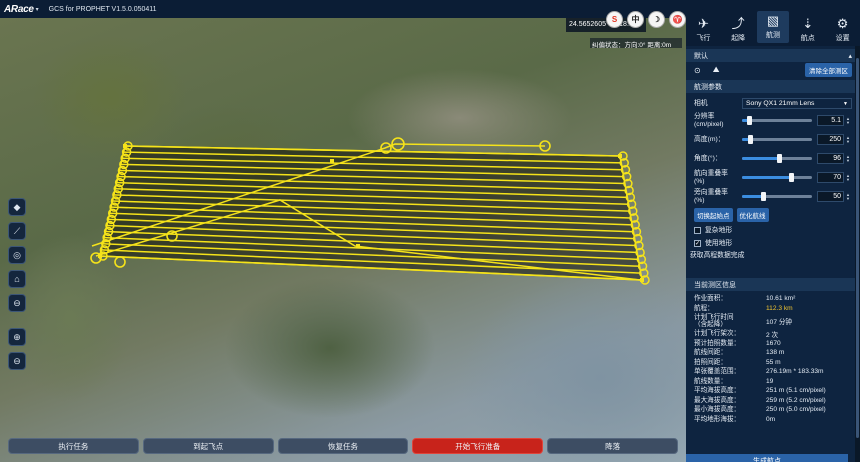 The height and width of the screenshot is (462, 860). I want to click on info-value: 138 m, so click(775, 353).